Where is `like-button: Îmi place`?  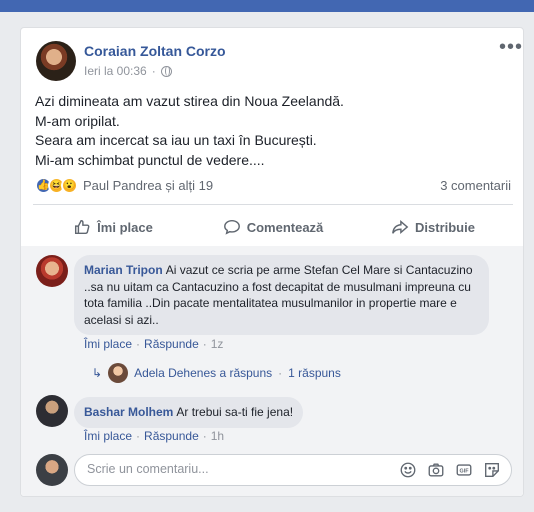 like-button: Îmi place is located at coordinates (113, 227).